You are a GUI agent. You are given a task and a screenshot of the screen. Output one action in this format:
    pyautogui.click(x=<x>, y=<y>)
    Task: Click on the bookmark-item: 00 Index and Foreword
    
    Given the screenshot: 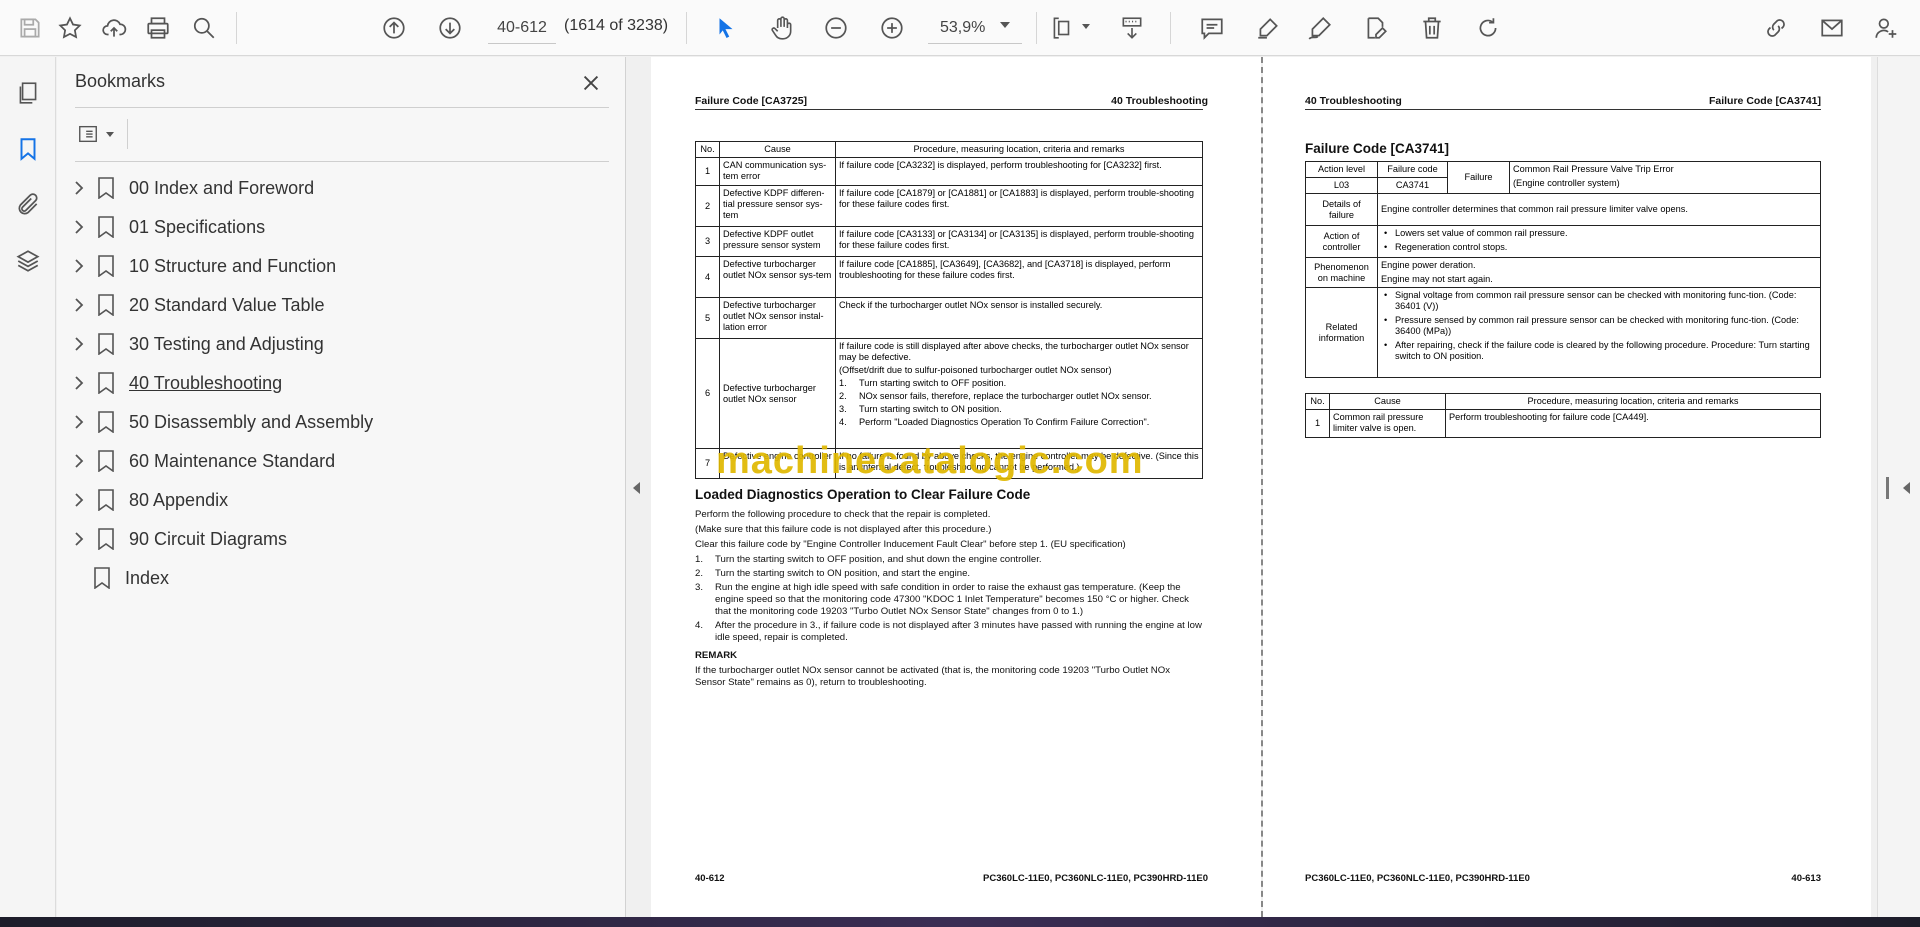 What is the action you would take?
    pyautogui.click(x=337, y=188)
    